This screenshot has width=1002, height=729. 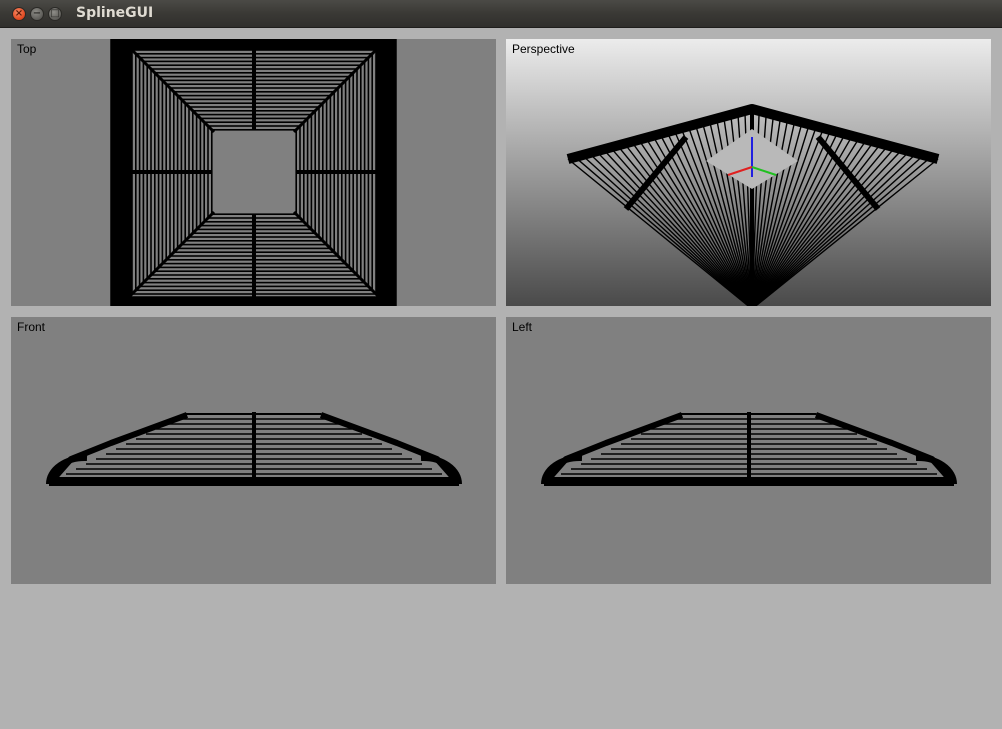 I want to click on front-view-wireframe, so click(x=254, y=449).